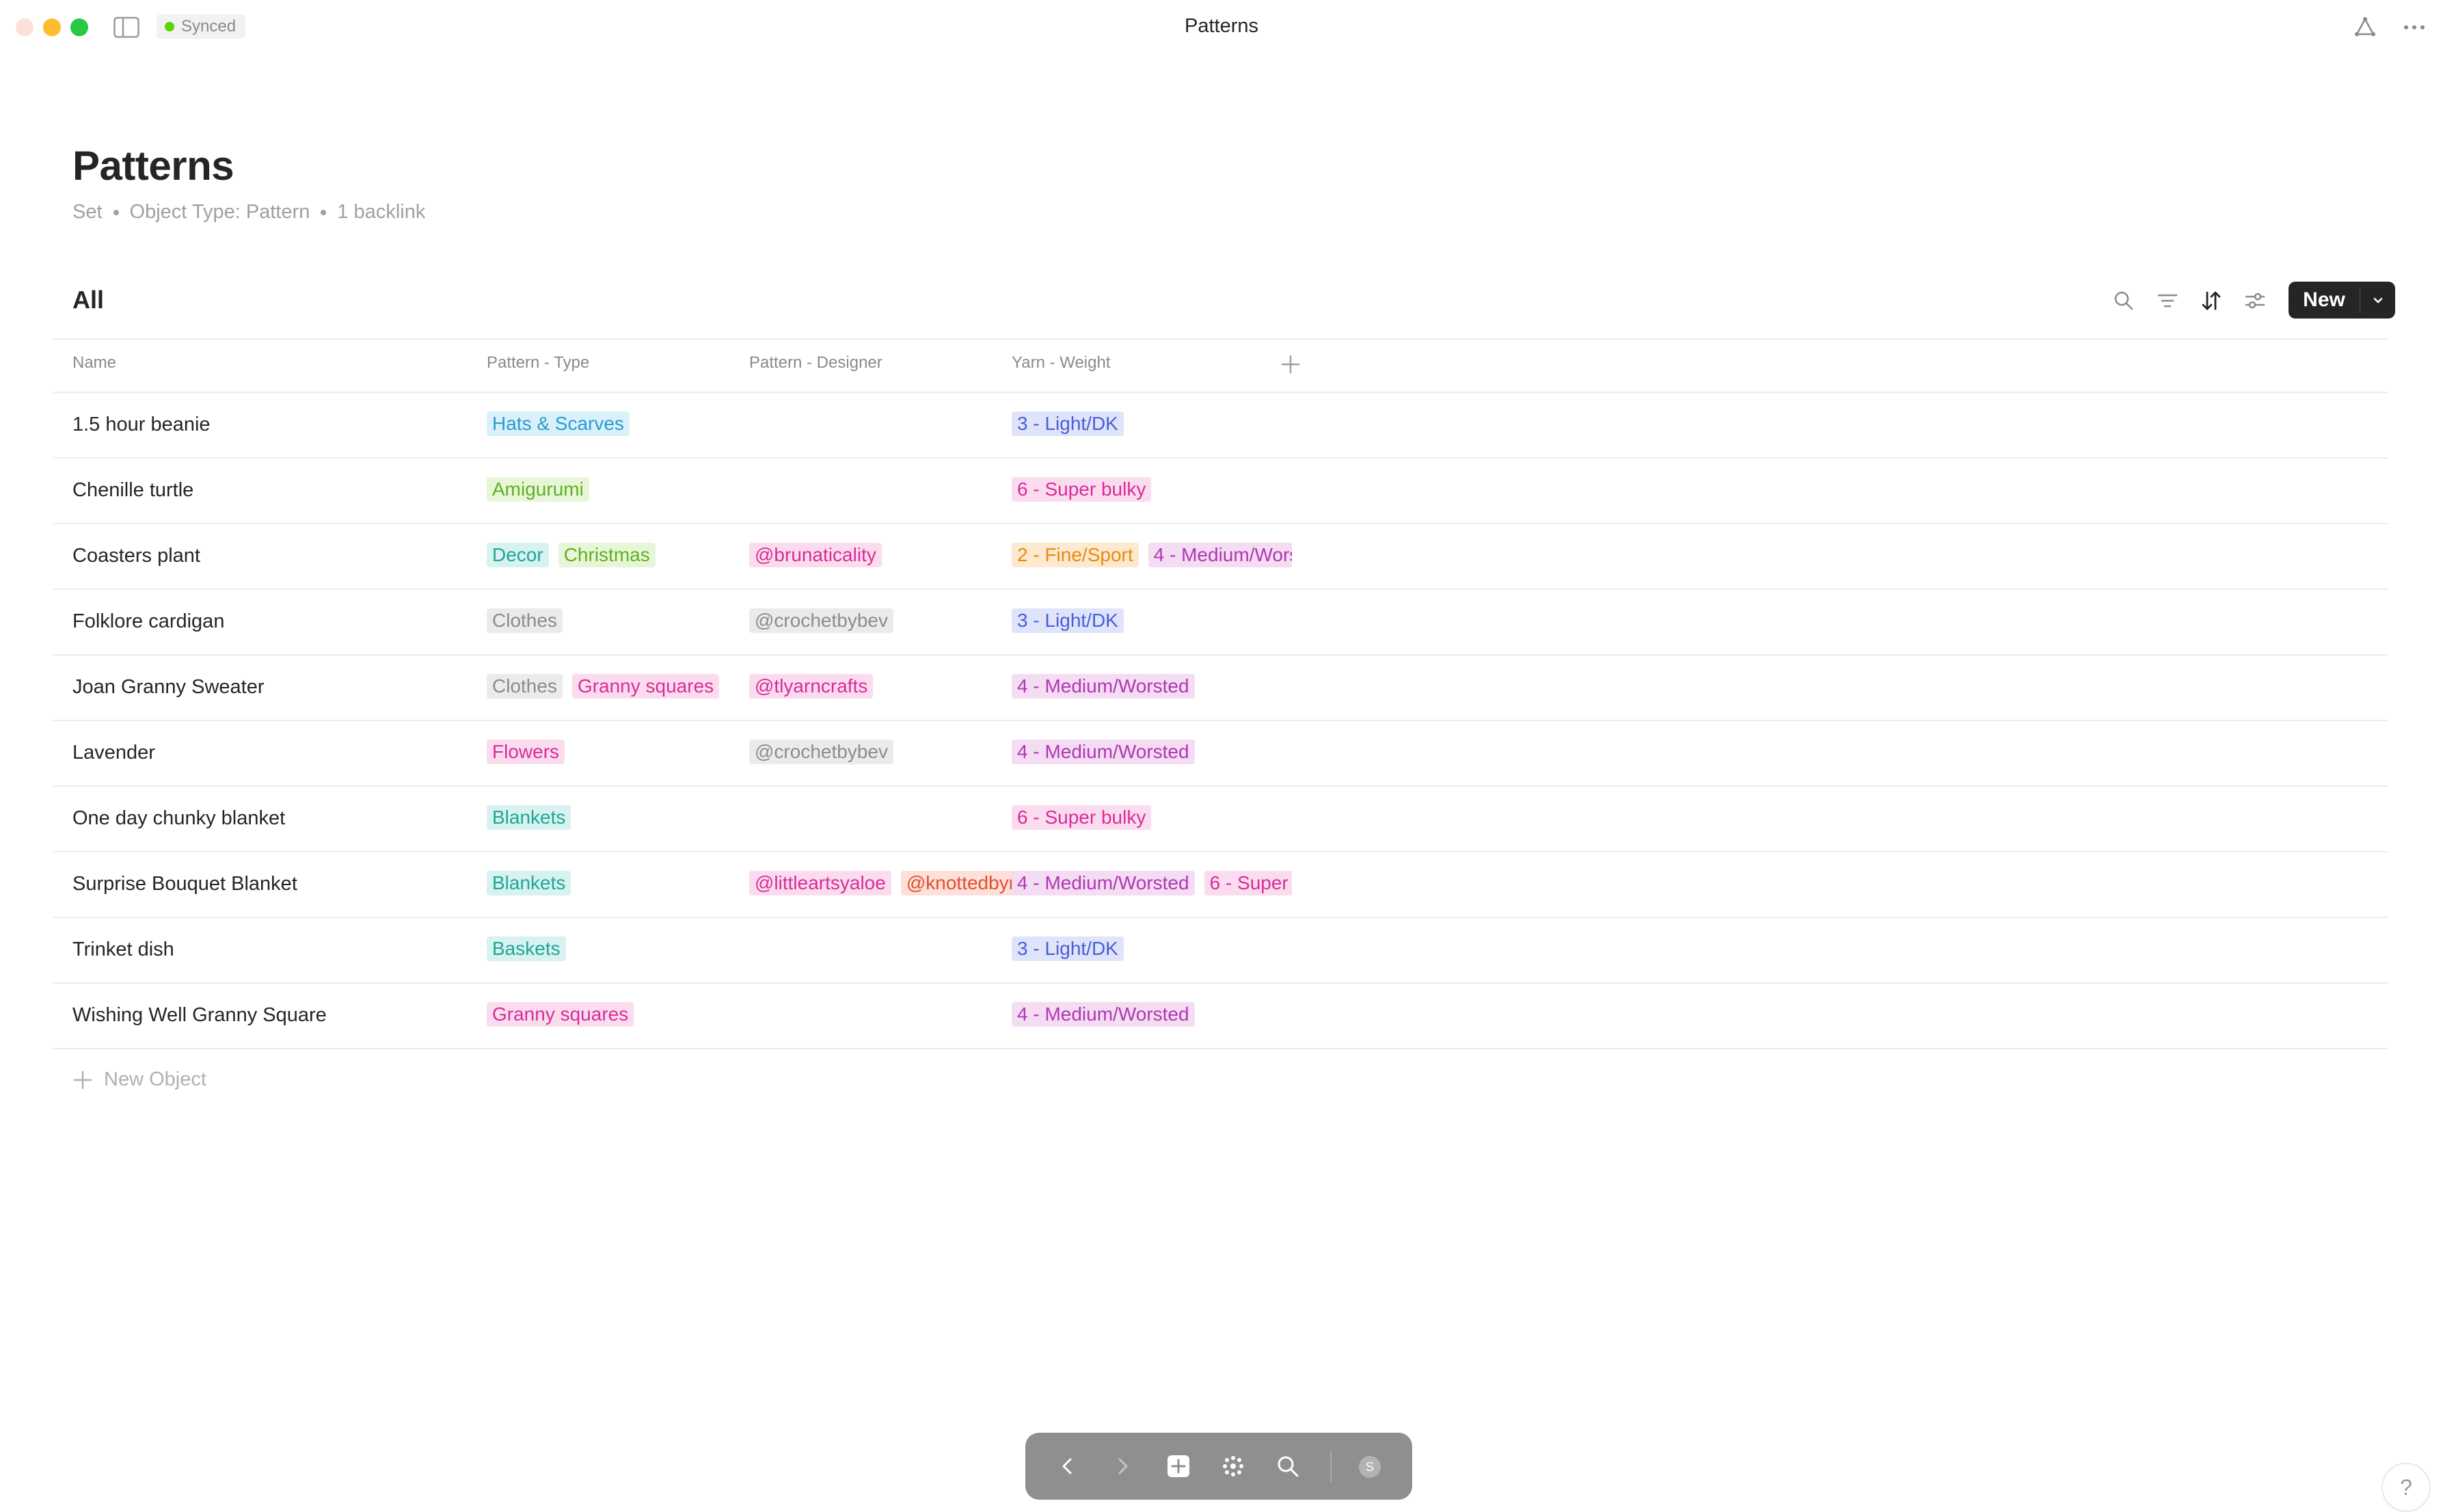  I want to click on view-tab-all: All, so click(88, 300).